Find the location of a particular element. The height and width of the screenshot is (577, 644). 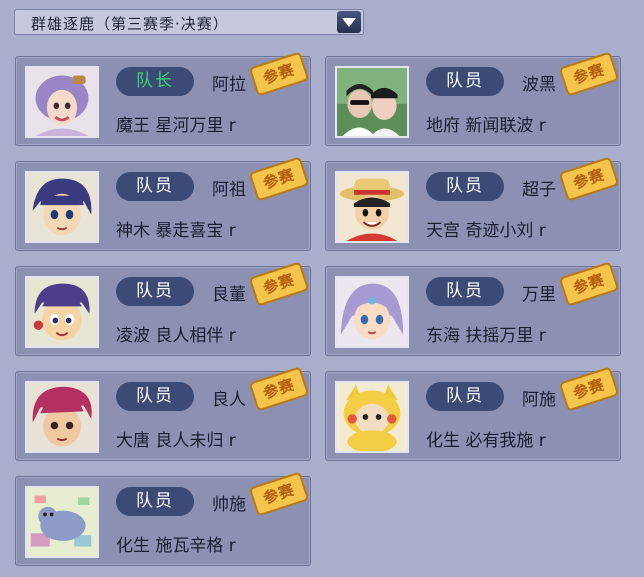

dropdown-arrow-icon is located at coordinates (349, 22).